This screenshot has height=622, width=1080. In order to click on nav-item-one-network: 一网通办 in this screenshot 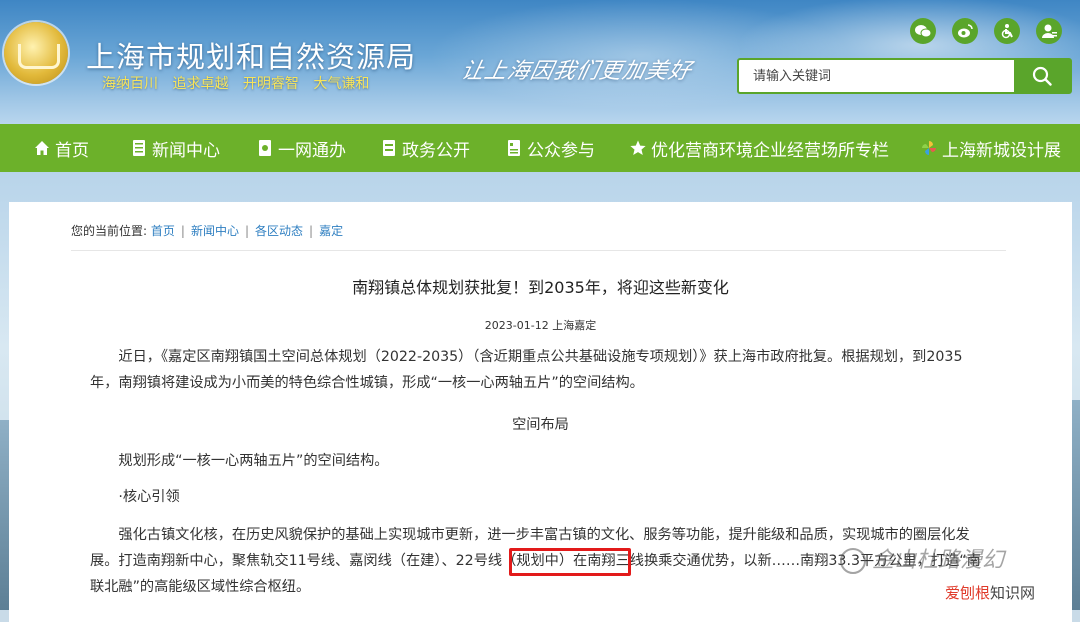, I will do `click(301, 148)`.